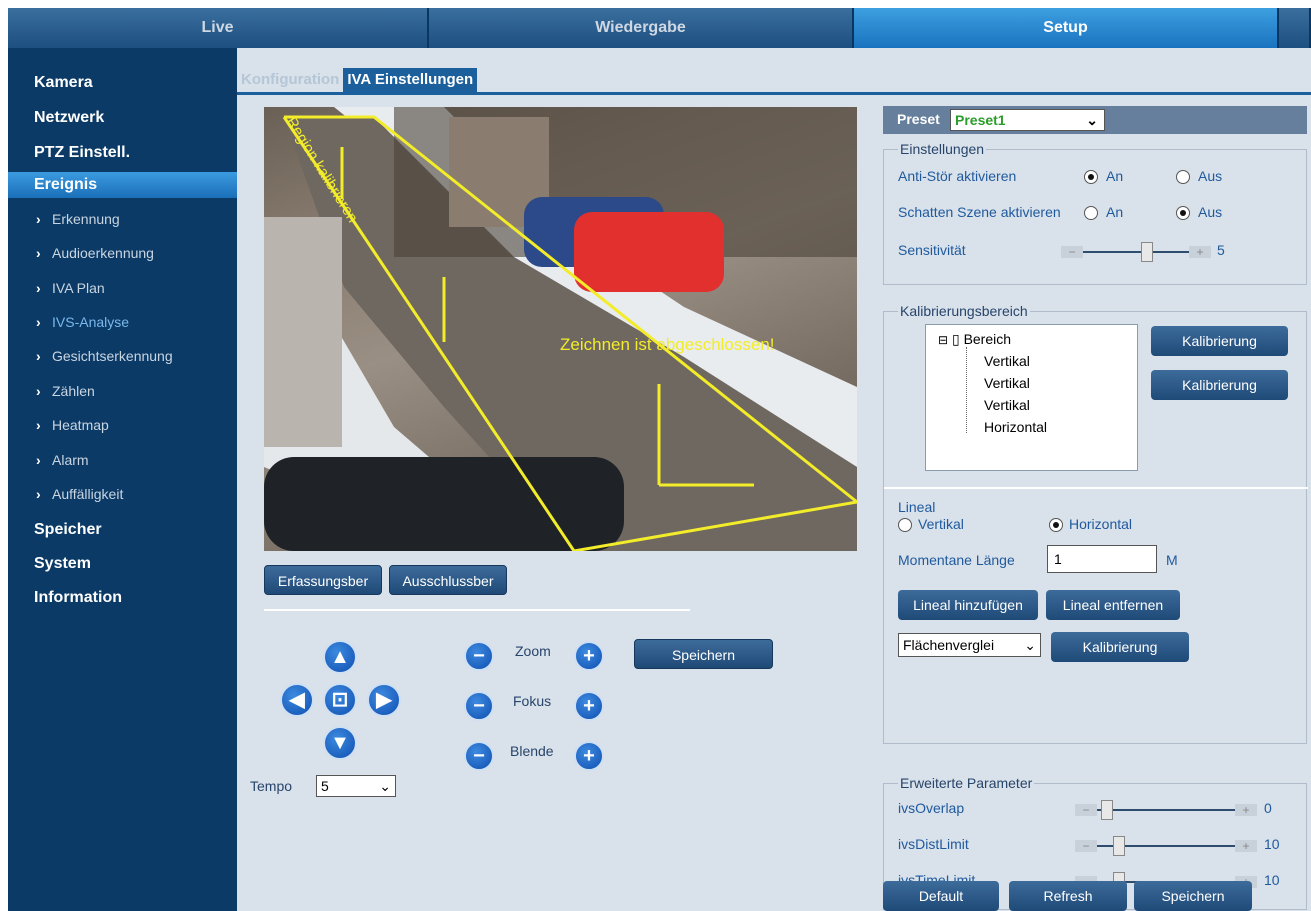 The image size is (1311, 911). I want to click on save-button: Speichern, so click(1193, 896).